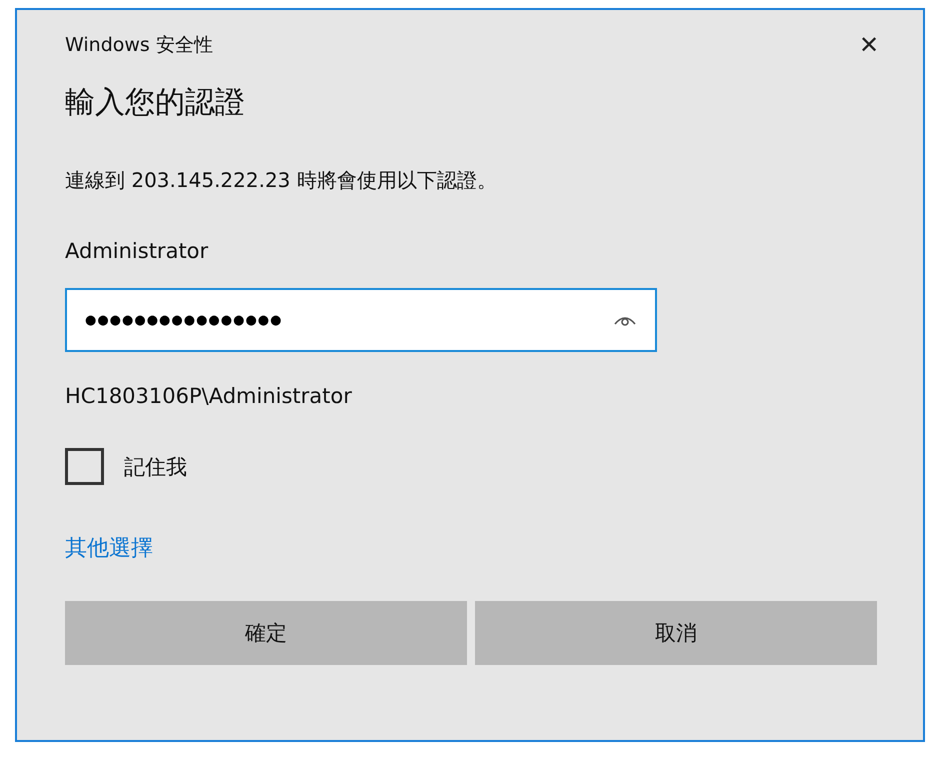 This screenshot has width=940, height=760. What do you see at coordinates (109, 548) in the screenshot?
I see `more-choices-link: 其他選擇` at bounding box center [109, 548].